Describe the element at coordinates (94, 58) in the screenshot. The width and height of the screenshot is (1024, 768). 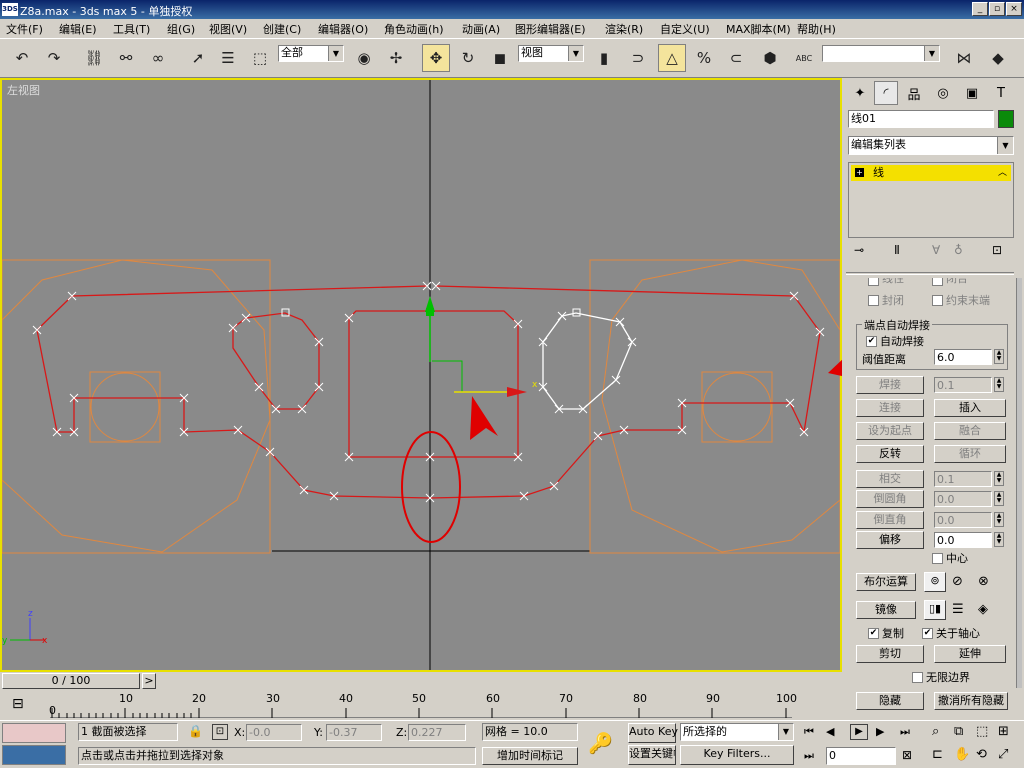
I see `link-icon: ⛓` at that location.